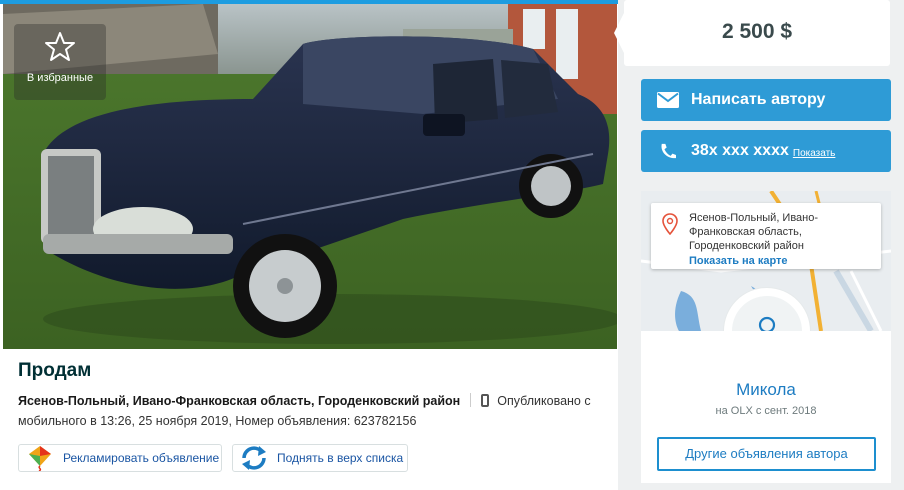 This screenshot has height=490, width=904. I want to click on add-to-favorites-button: В избранные, so click(60, 62).